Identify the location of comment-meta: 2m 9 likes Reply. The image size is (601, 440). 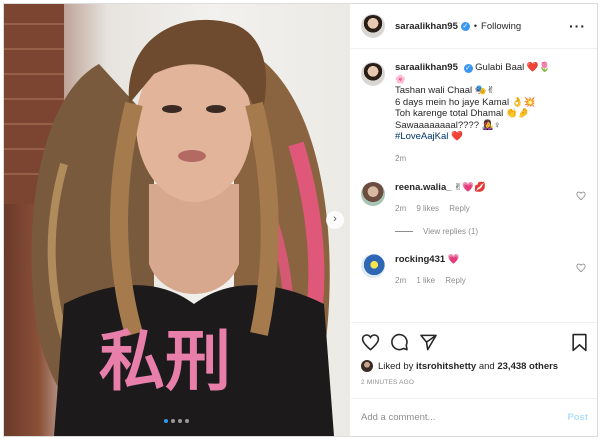
(485, 208).